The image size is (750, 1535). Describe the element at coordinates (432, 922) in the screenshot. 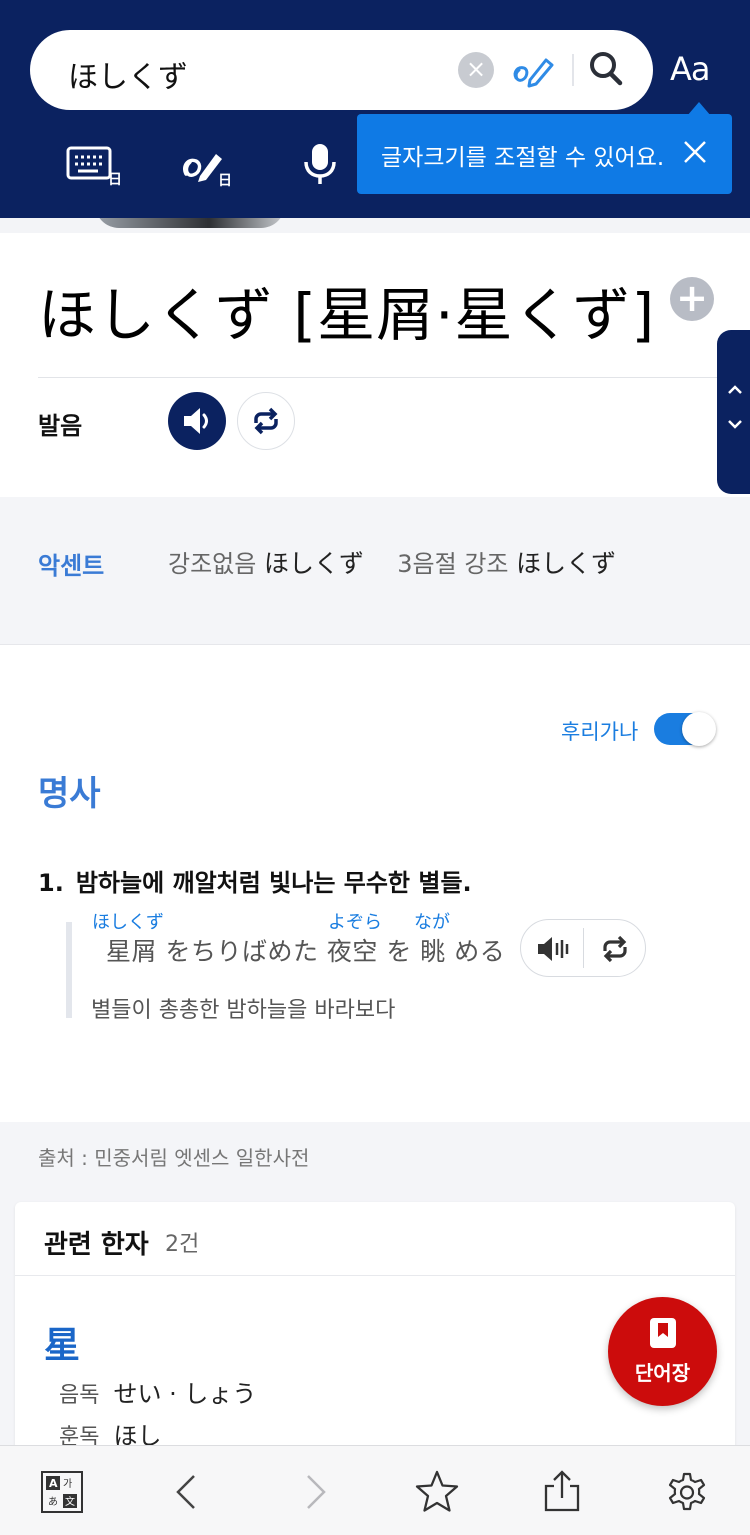

I see `furigana-text: なが` at that location.